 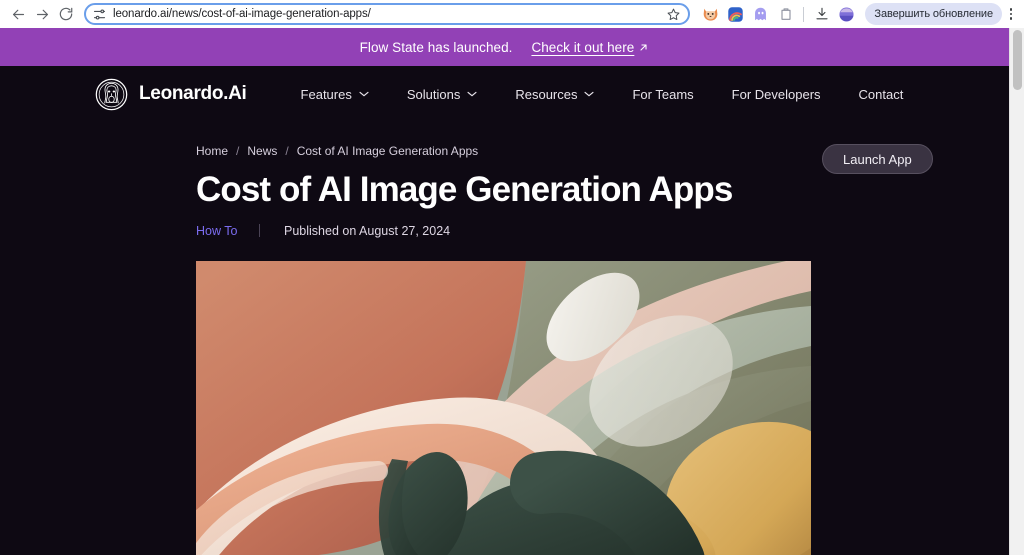 I want to click on reload-button, so click(x=66, y=14).